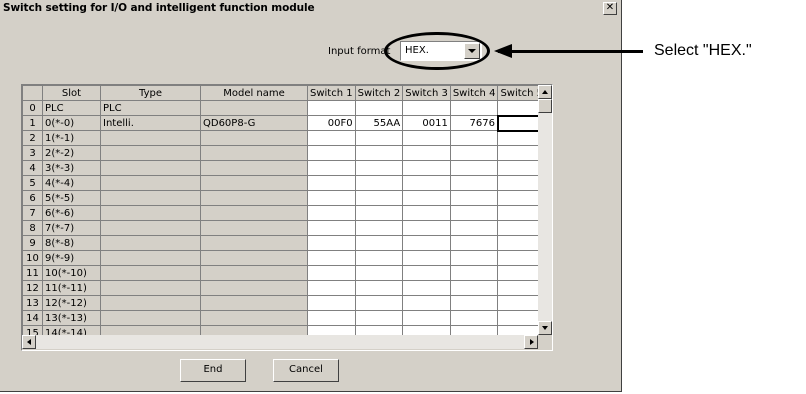 This screenshot has width=806, height=394. Describe the element at coordinates (306, 370) in the screenshot. I see `cancel-button: Cancel` at that location.